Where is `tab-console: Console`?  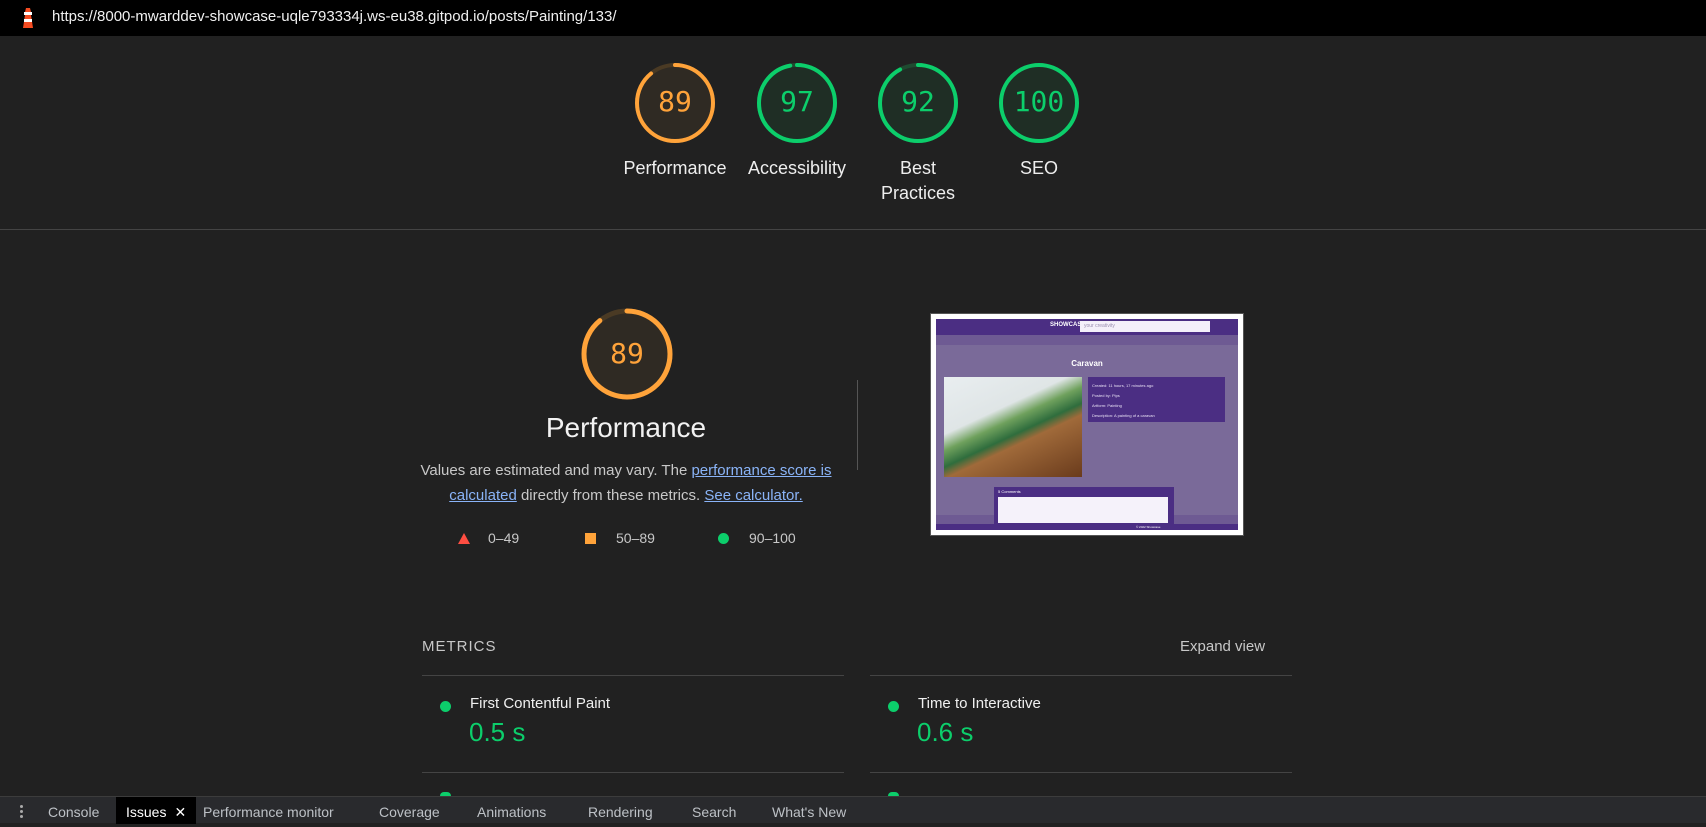
tab-console: Console is located at coordinates (73, 810).